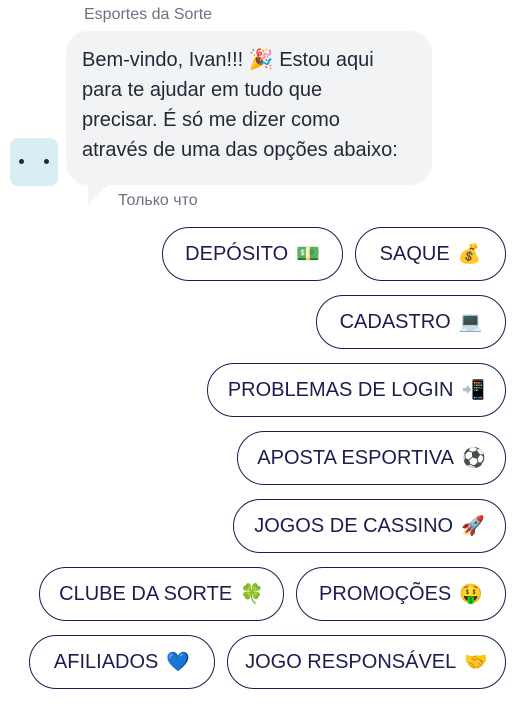 The width and height of the screenshot is (526, 706). I want to click on message-line: através de uma das opções abaixo:, so click(240, 150).